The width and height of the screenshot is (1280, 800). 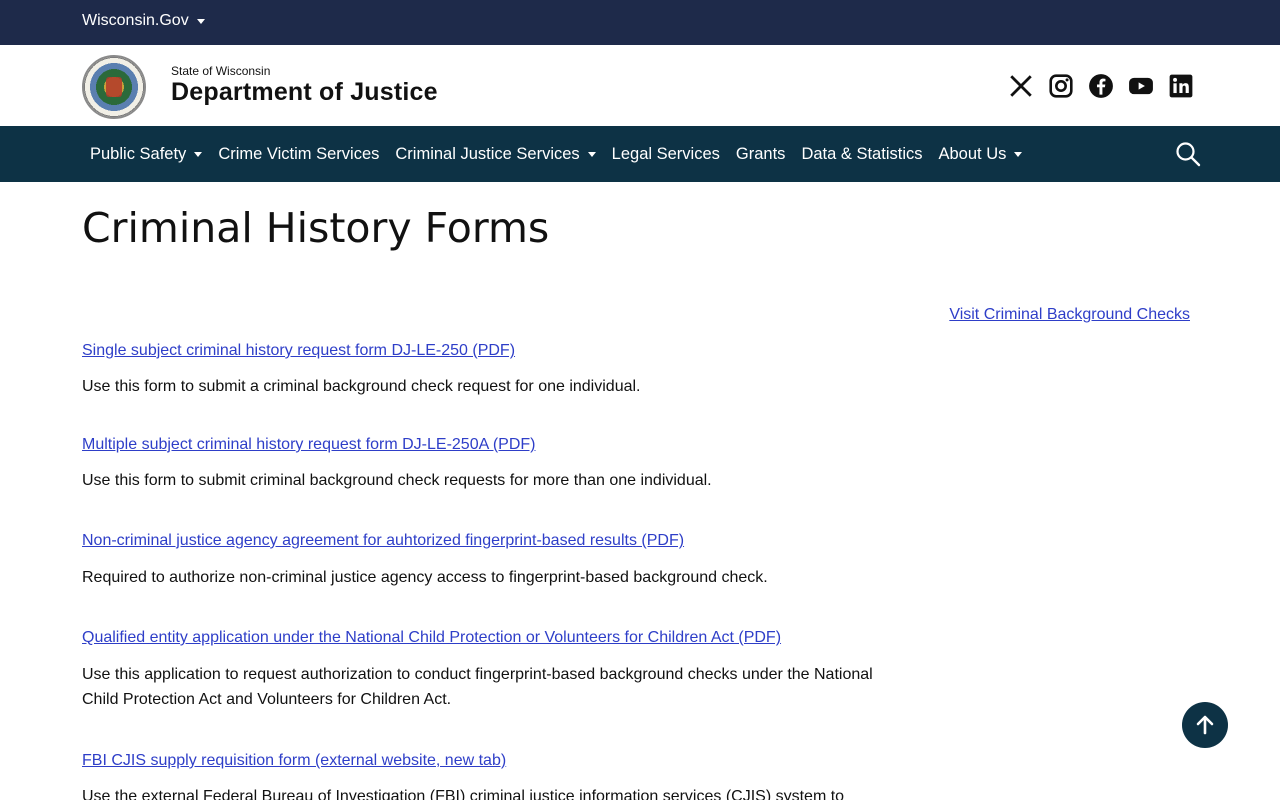 I want to click on back-to-top-button, so click(x=1205, y=725).